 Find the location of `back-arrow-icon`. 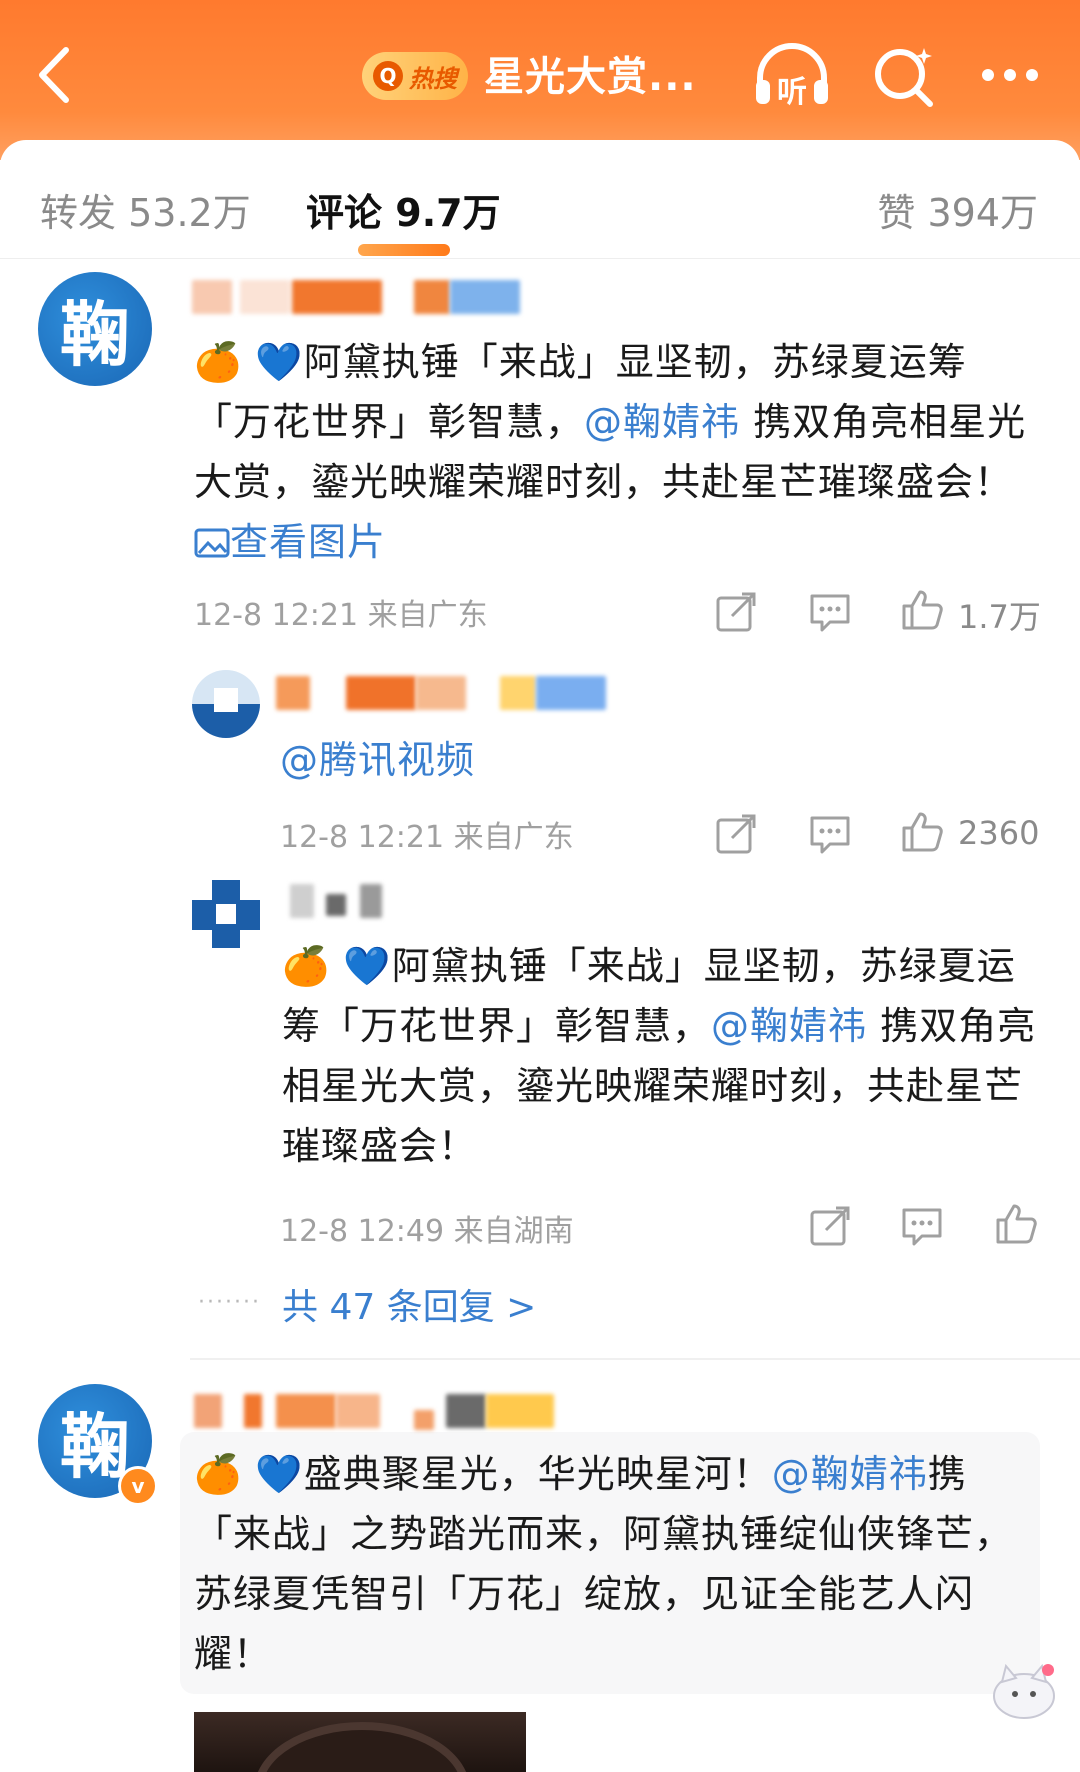

back-arrow-icon is located at coordinates (55, 75).